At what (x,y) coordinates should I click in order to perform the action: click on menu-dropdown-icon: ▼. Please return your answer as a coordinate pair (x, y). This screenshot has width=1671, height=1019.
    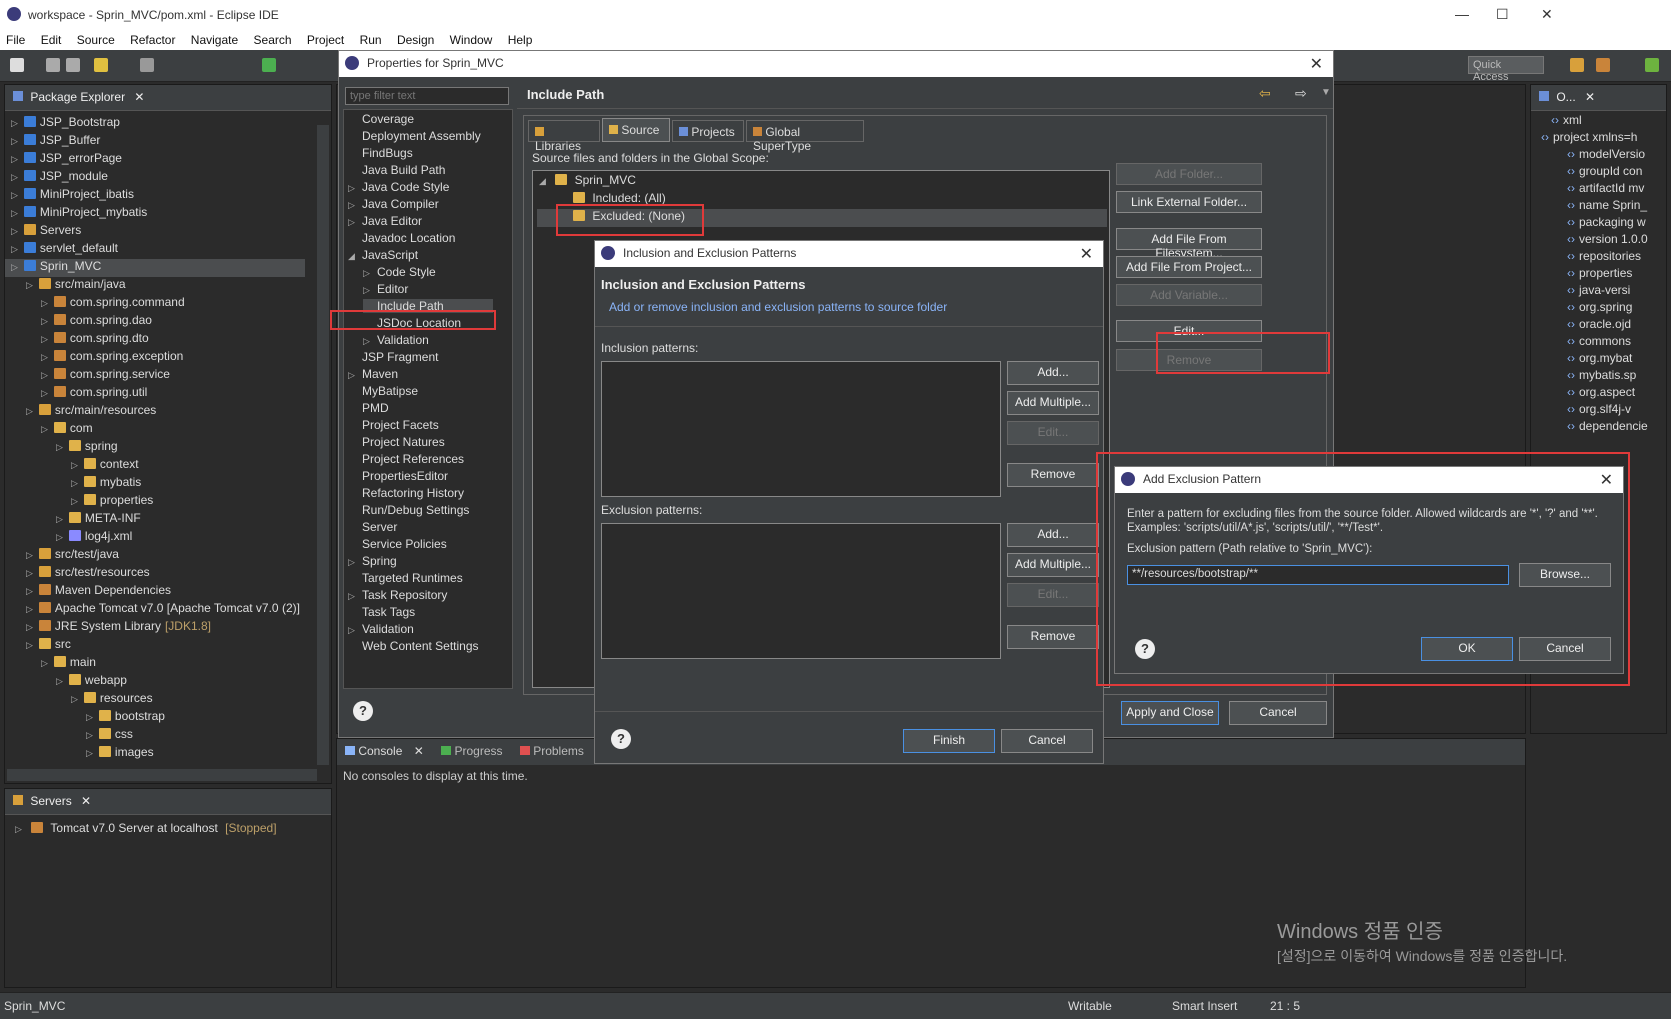
    Looking at the image, I should click on (1326, 92).